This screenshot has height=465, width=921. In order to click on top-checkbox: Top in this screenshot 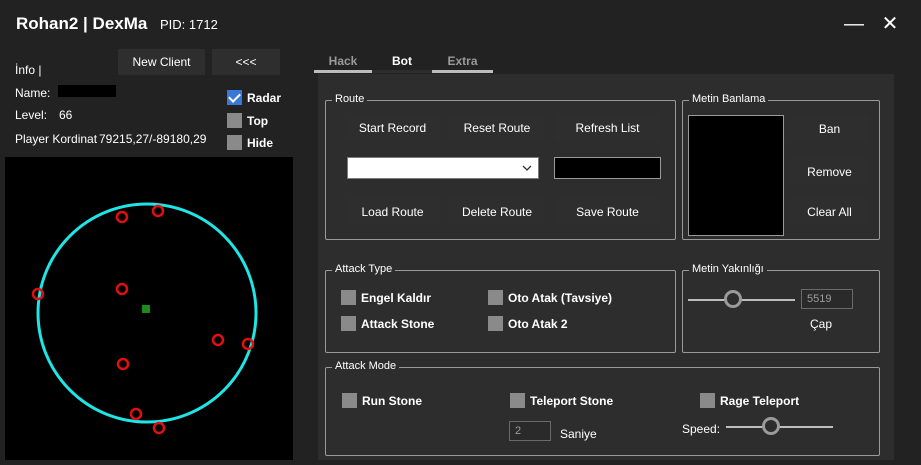, I will do `click(247, 120)`.